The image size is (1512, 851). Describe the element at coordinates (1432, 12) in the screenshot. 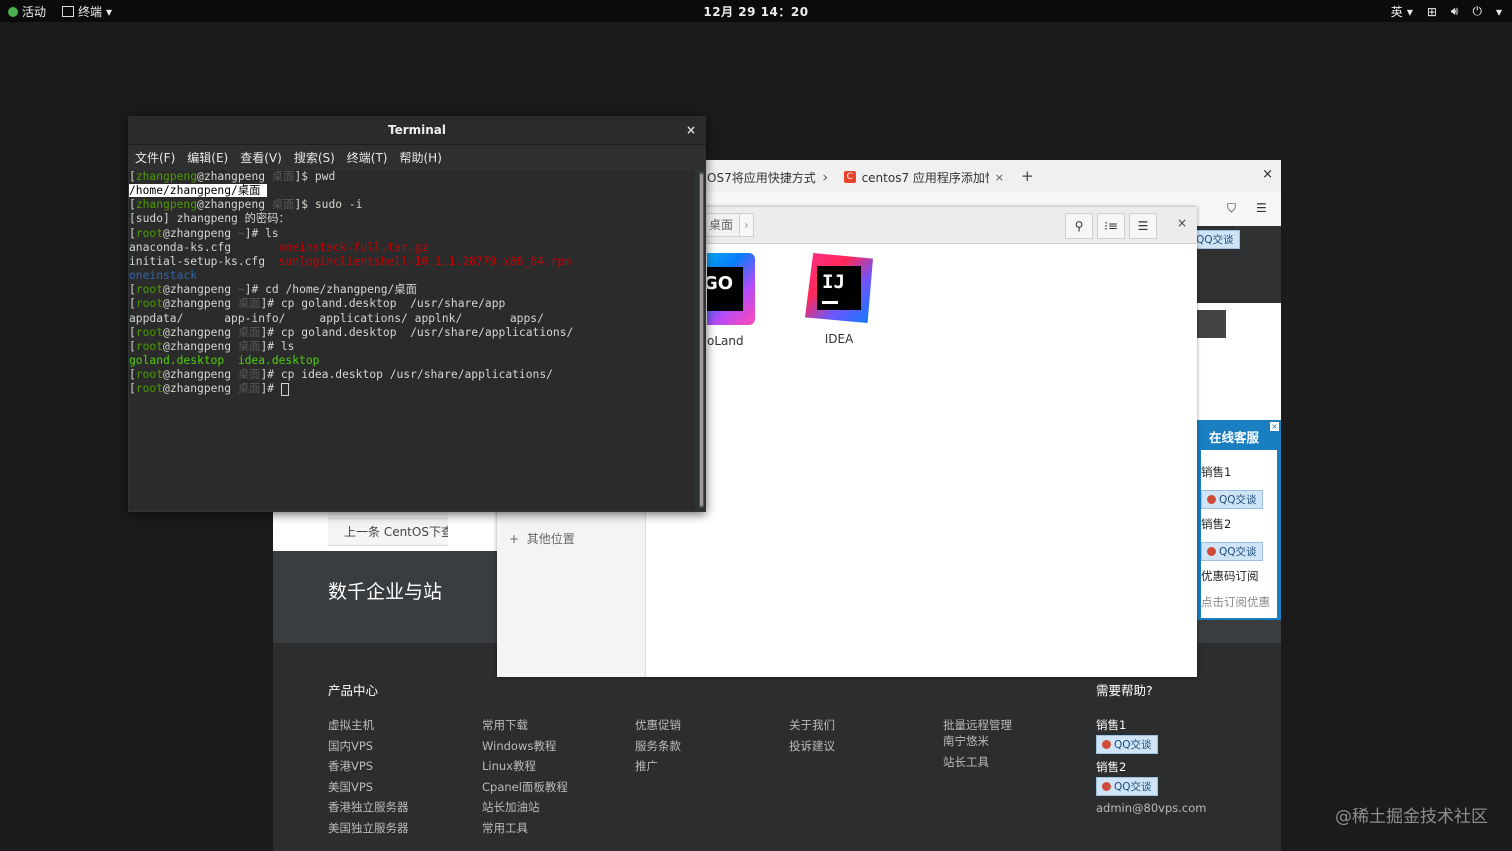

I see `network-icon: ⊞` at that location.